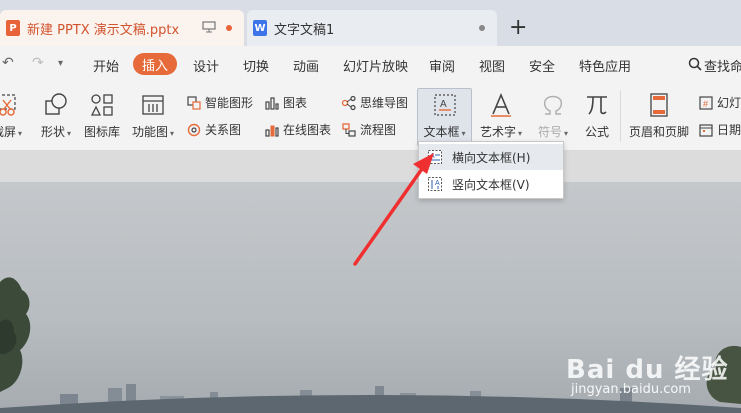 Image resolution: width=741 pixels, height=413 pixels. What do you see at coordinates (393, 209) in the screenshot?
I see `red-pointer-arrow-icon` at bounding box center [393, 209].